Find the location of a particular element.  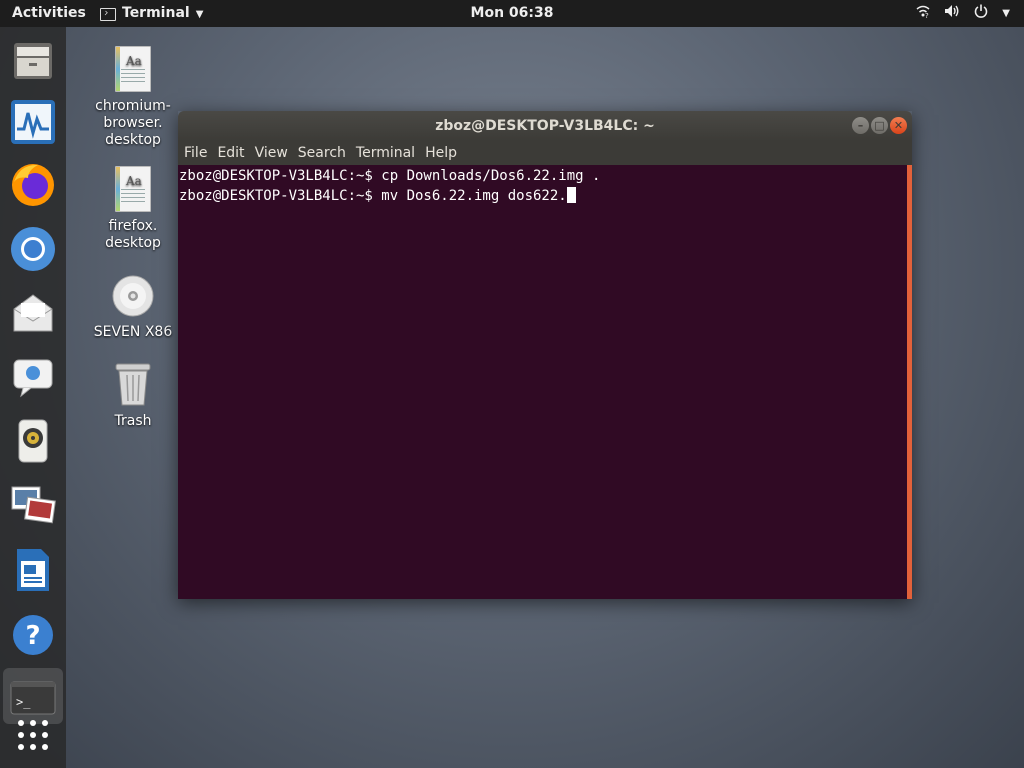

window-title: zboz@DESKTOP-V3LB4LC: ~ is located at coordinates (545, 126).